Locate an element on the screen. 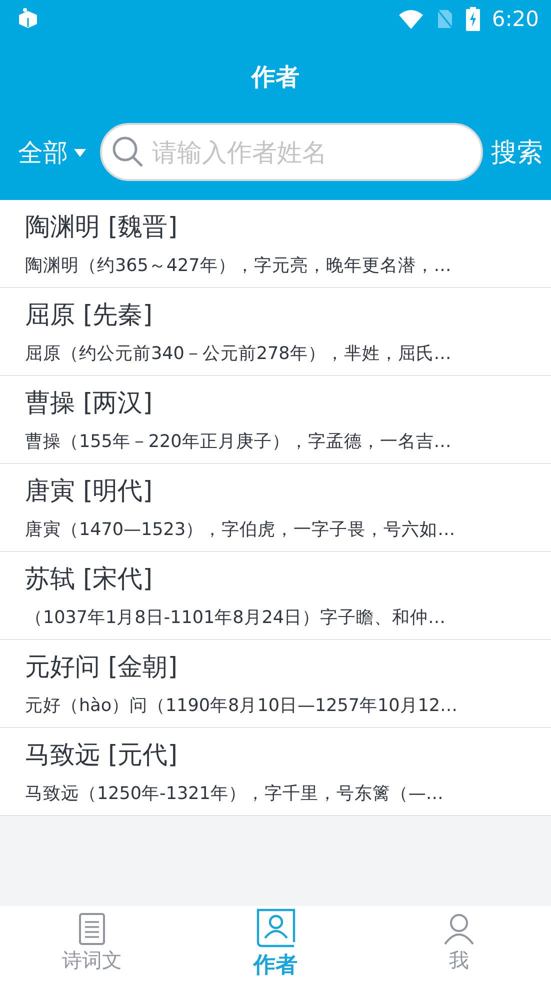  author-name: 屈原 [先秦] is located at coordinates (89, 315).